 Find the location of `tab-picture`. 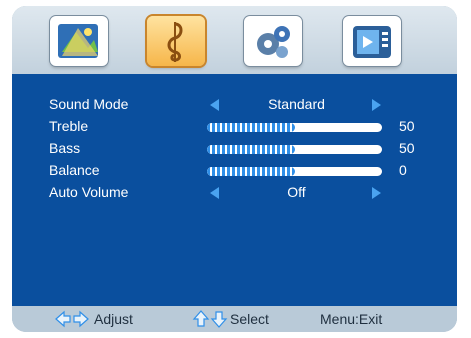

tab-picture is located at coordinates (79, 41).